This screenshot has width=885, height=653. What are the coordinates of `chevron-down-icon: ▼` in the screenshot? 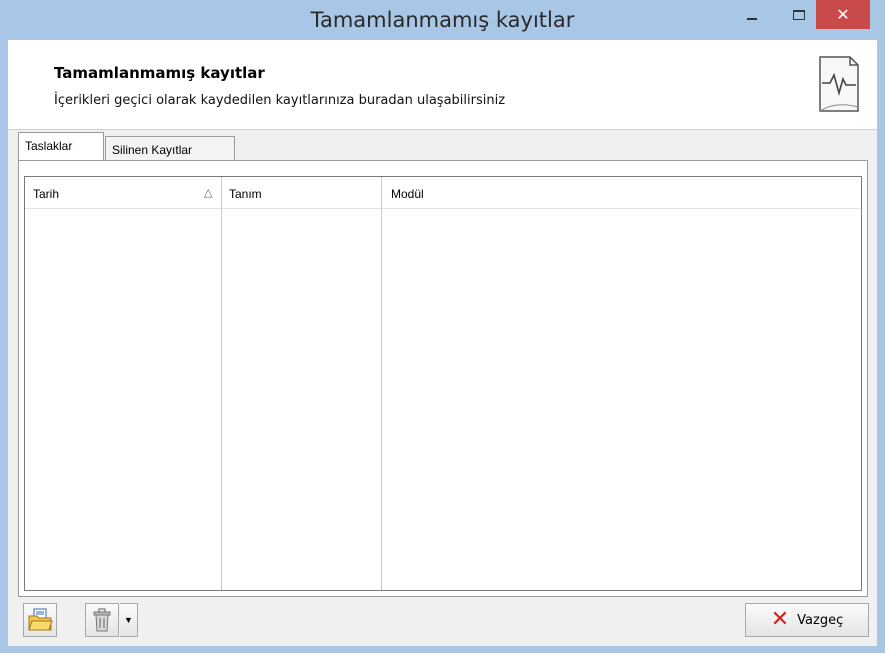 It's located at (128, 620).